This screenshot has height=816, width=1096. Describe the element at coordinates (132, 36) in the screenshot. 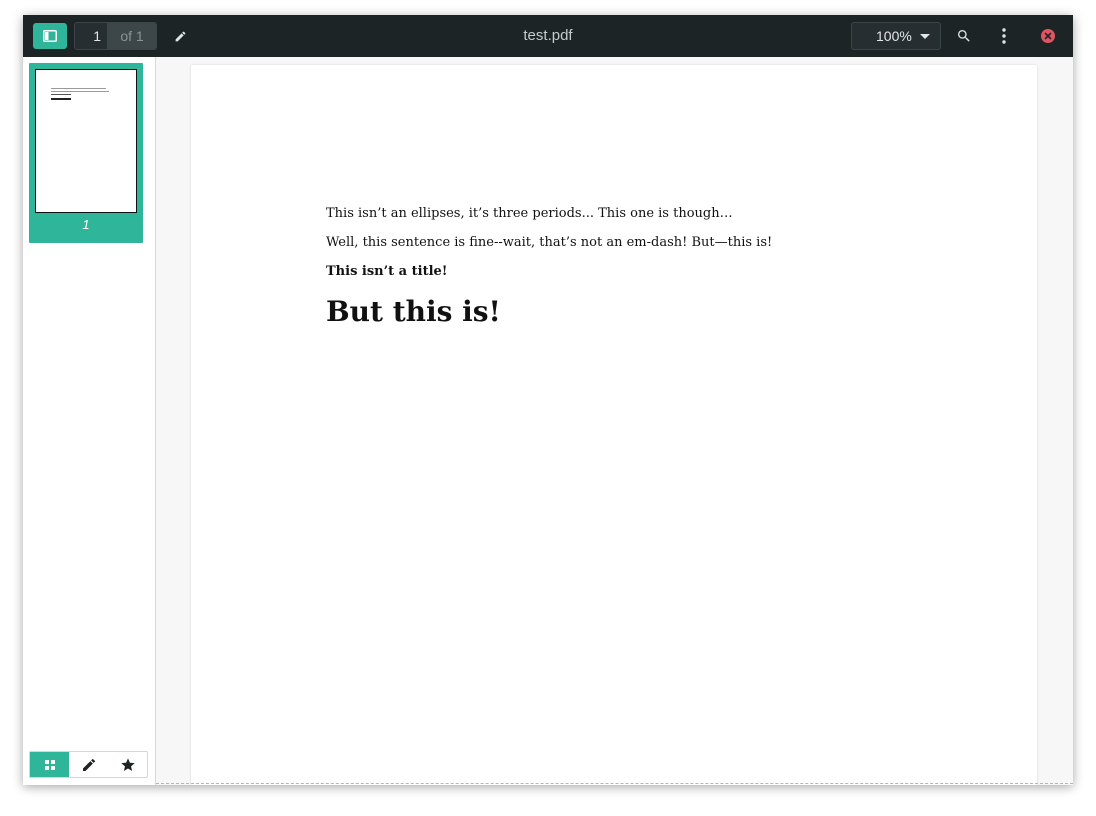

I see `page-count-label: of 1` at that location.